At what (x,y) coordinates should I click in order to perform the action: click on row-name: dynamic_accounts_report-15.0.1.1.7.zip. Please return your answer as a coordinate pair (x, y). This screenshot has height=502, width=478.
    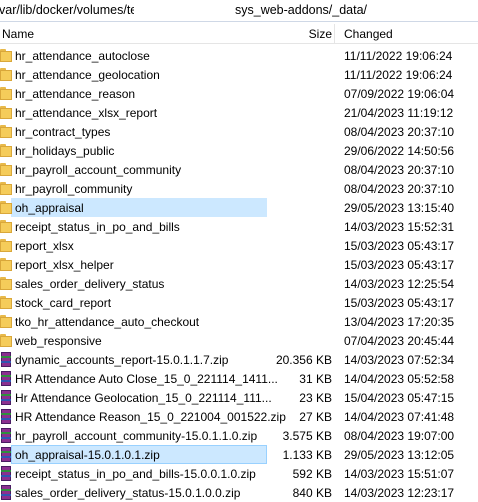
    Looking at the image, I should click on (122, 360).